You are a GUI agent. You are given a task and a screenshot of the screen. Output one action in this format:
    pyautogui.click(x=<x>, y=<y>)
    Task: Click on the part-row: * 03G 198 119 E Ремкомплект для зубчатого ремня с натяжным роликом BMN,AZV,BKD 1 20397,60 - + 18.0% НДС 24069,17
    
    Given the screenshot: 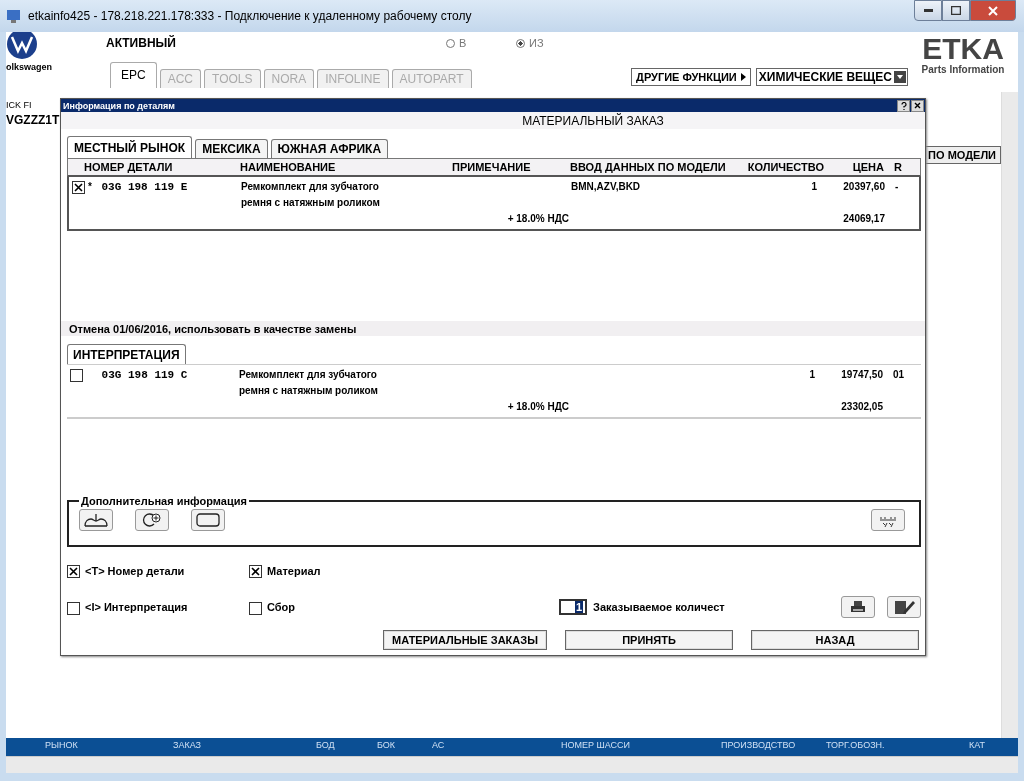 What is the action you would take?
    pyautogui.click(x=494, y=204)
    